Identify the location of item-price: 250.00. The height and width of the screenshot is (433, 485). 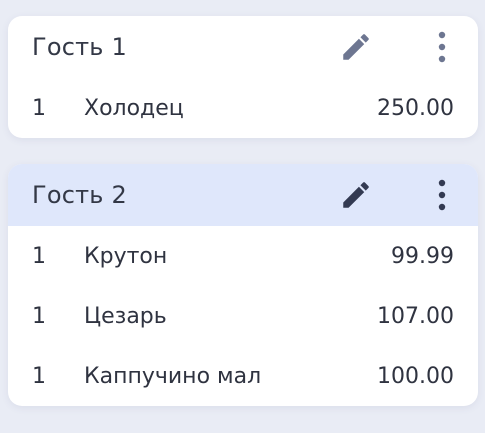
(415, 108).